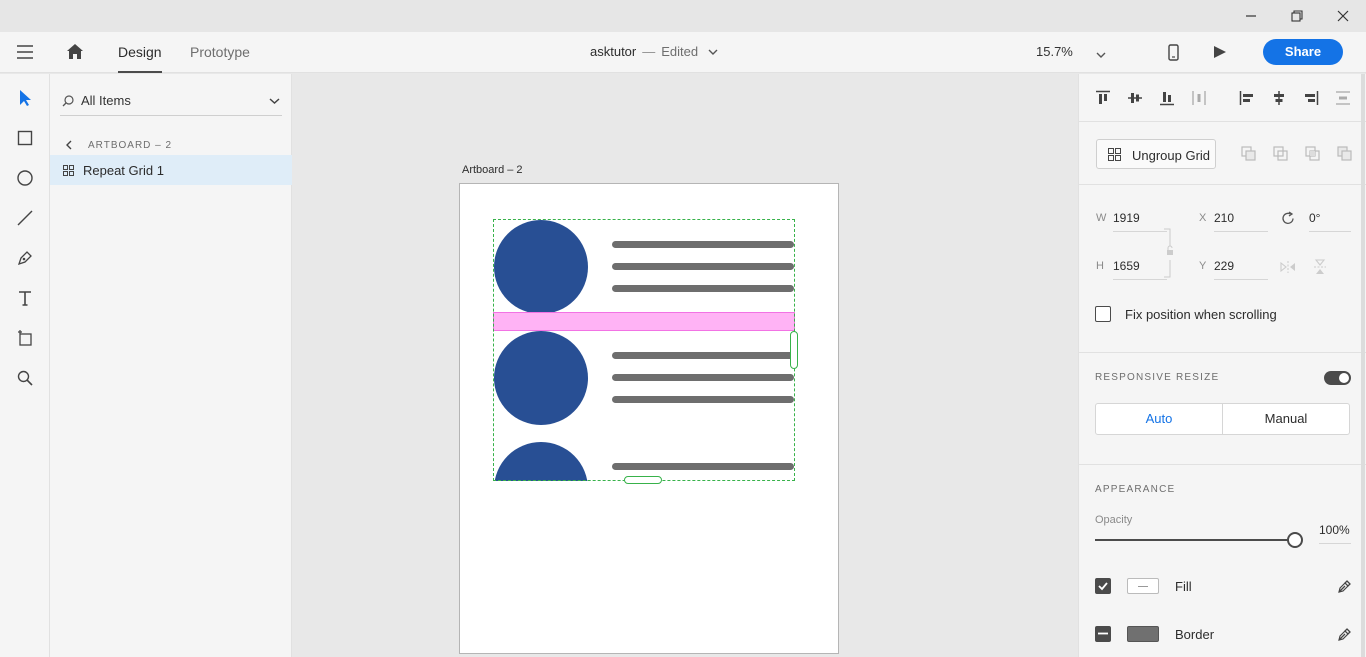 The image size is (1366, 657). I want to click on play-preview-button, so click(1220, 53).